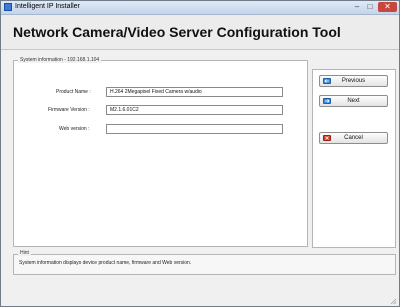 The width and height of the screenshot is (400, 307). What do you see at coordinates (200, 49) in the screenshot?
I see `header-divider` at bounding box center [200, 49].